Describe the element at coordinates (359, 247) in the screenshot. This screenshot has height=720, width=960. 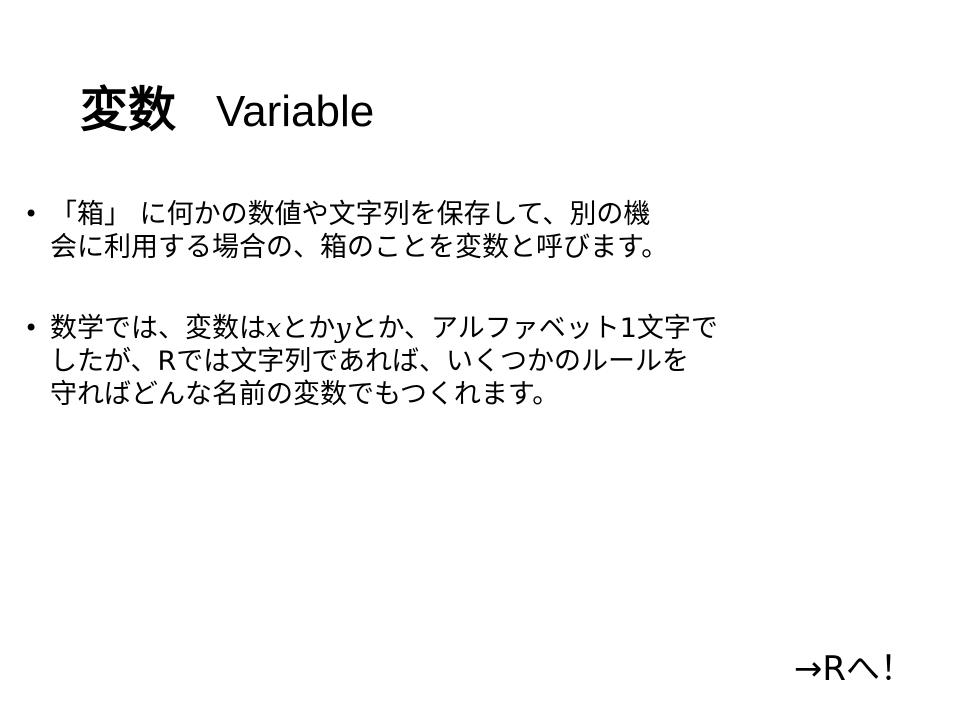
I see `bullet-line: 会に利用する場合の、箱のことを変数と呼びます。` at that location.